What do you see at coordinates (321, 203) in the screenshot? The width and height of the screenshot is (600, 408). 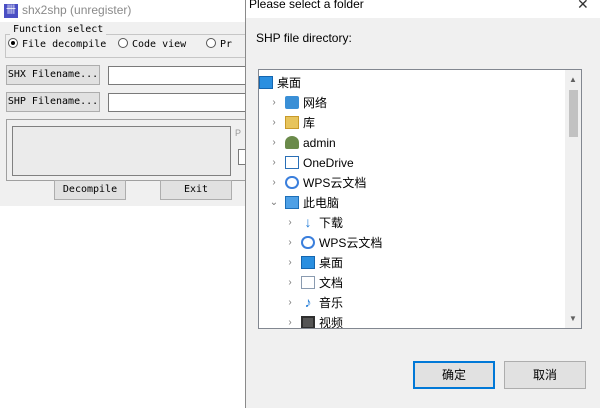 I see `tree-item-label: 此电脑` at bounding box center [321, 203].